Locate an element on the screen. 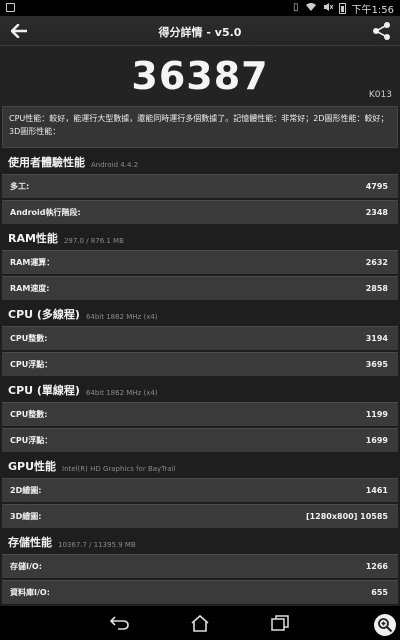  section-header: 存儲性能 10367.7 / 11395.9 MB is located at coordinates (200, 542).